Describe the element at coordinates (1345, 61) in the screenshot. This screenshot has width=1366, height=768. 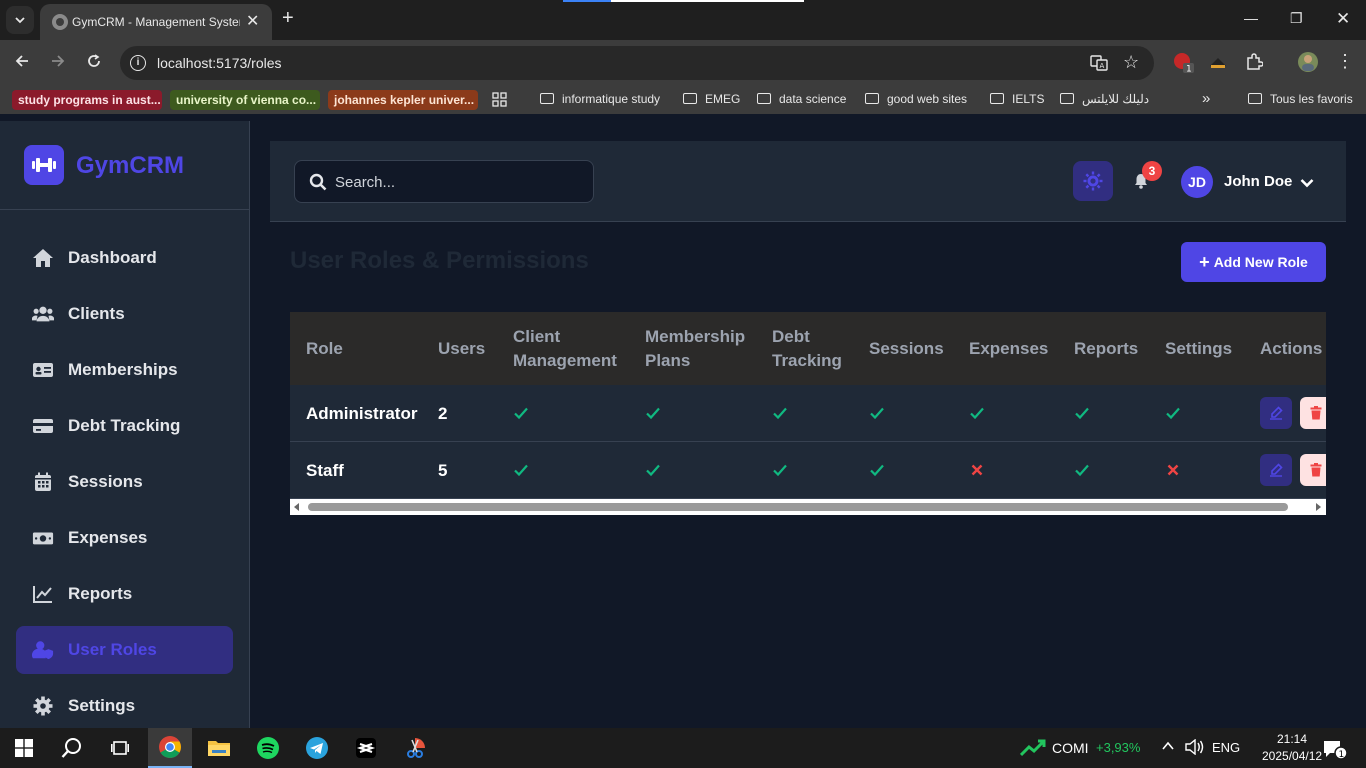
I see `browser-menu-icon: ⋮` at that location.